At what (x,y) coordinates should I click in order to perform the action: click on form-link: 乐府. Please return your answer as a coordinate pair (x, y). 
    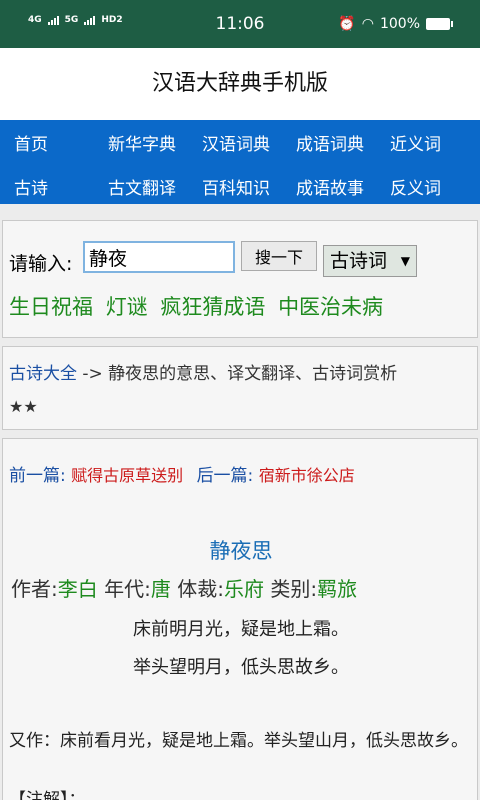
    Looking at the image, I should click on (244, 589).